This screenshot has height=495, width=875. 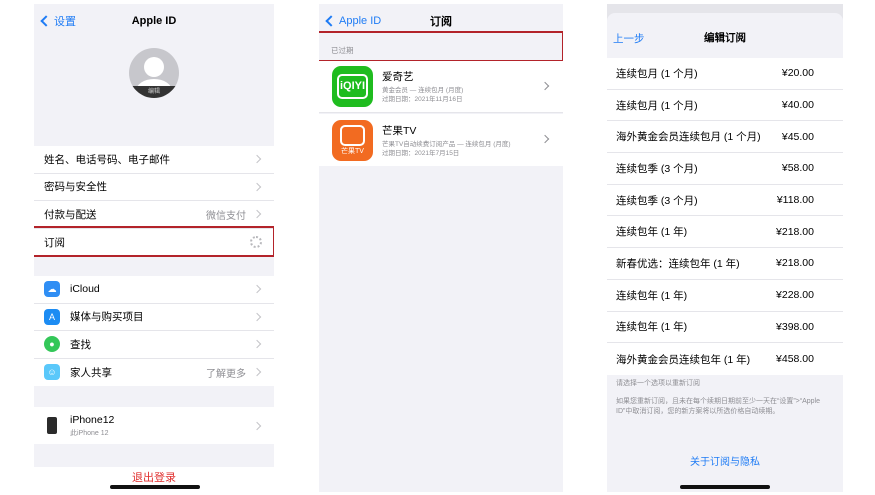 What do you see at coordinates (154, 290) in the screenshot?
I see `row-icloud: ☁ iCloud` at bounding box center [154, 290].